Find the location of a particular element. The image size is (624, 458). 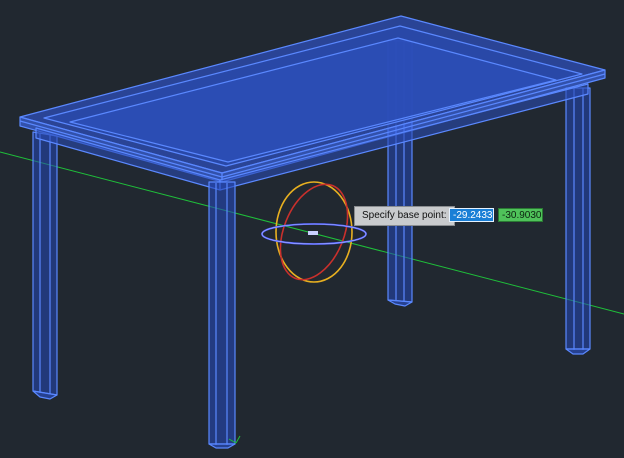

command-prompt-tooltip: Specify base point: is located at coordinates (404, 216).